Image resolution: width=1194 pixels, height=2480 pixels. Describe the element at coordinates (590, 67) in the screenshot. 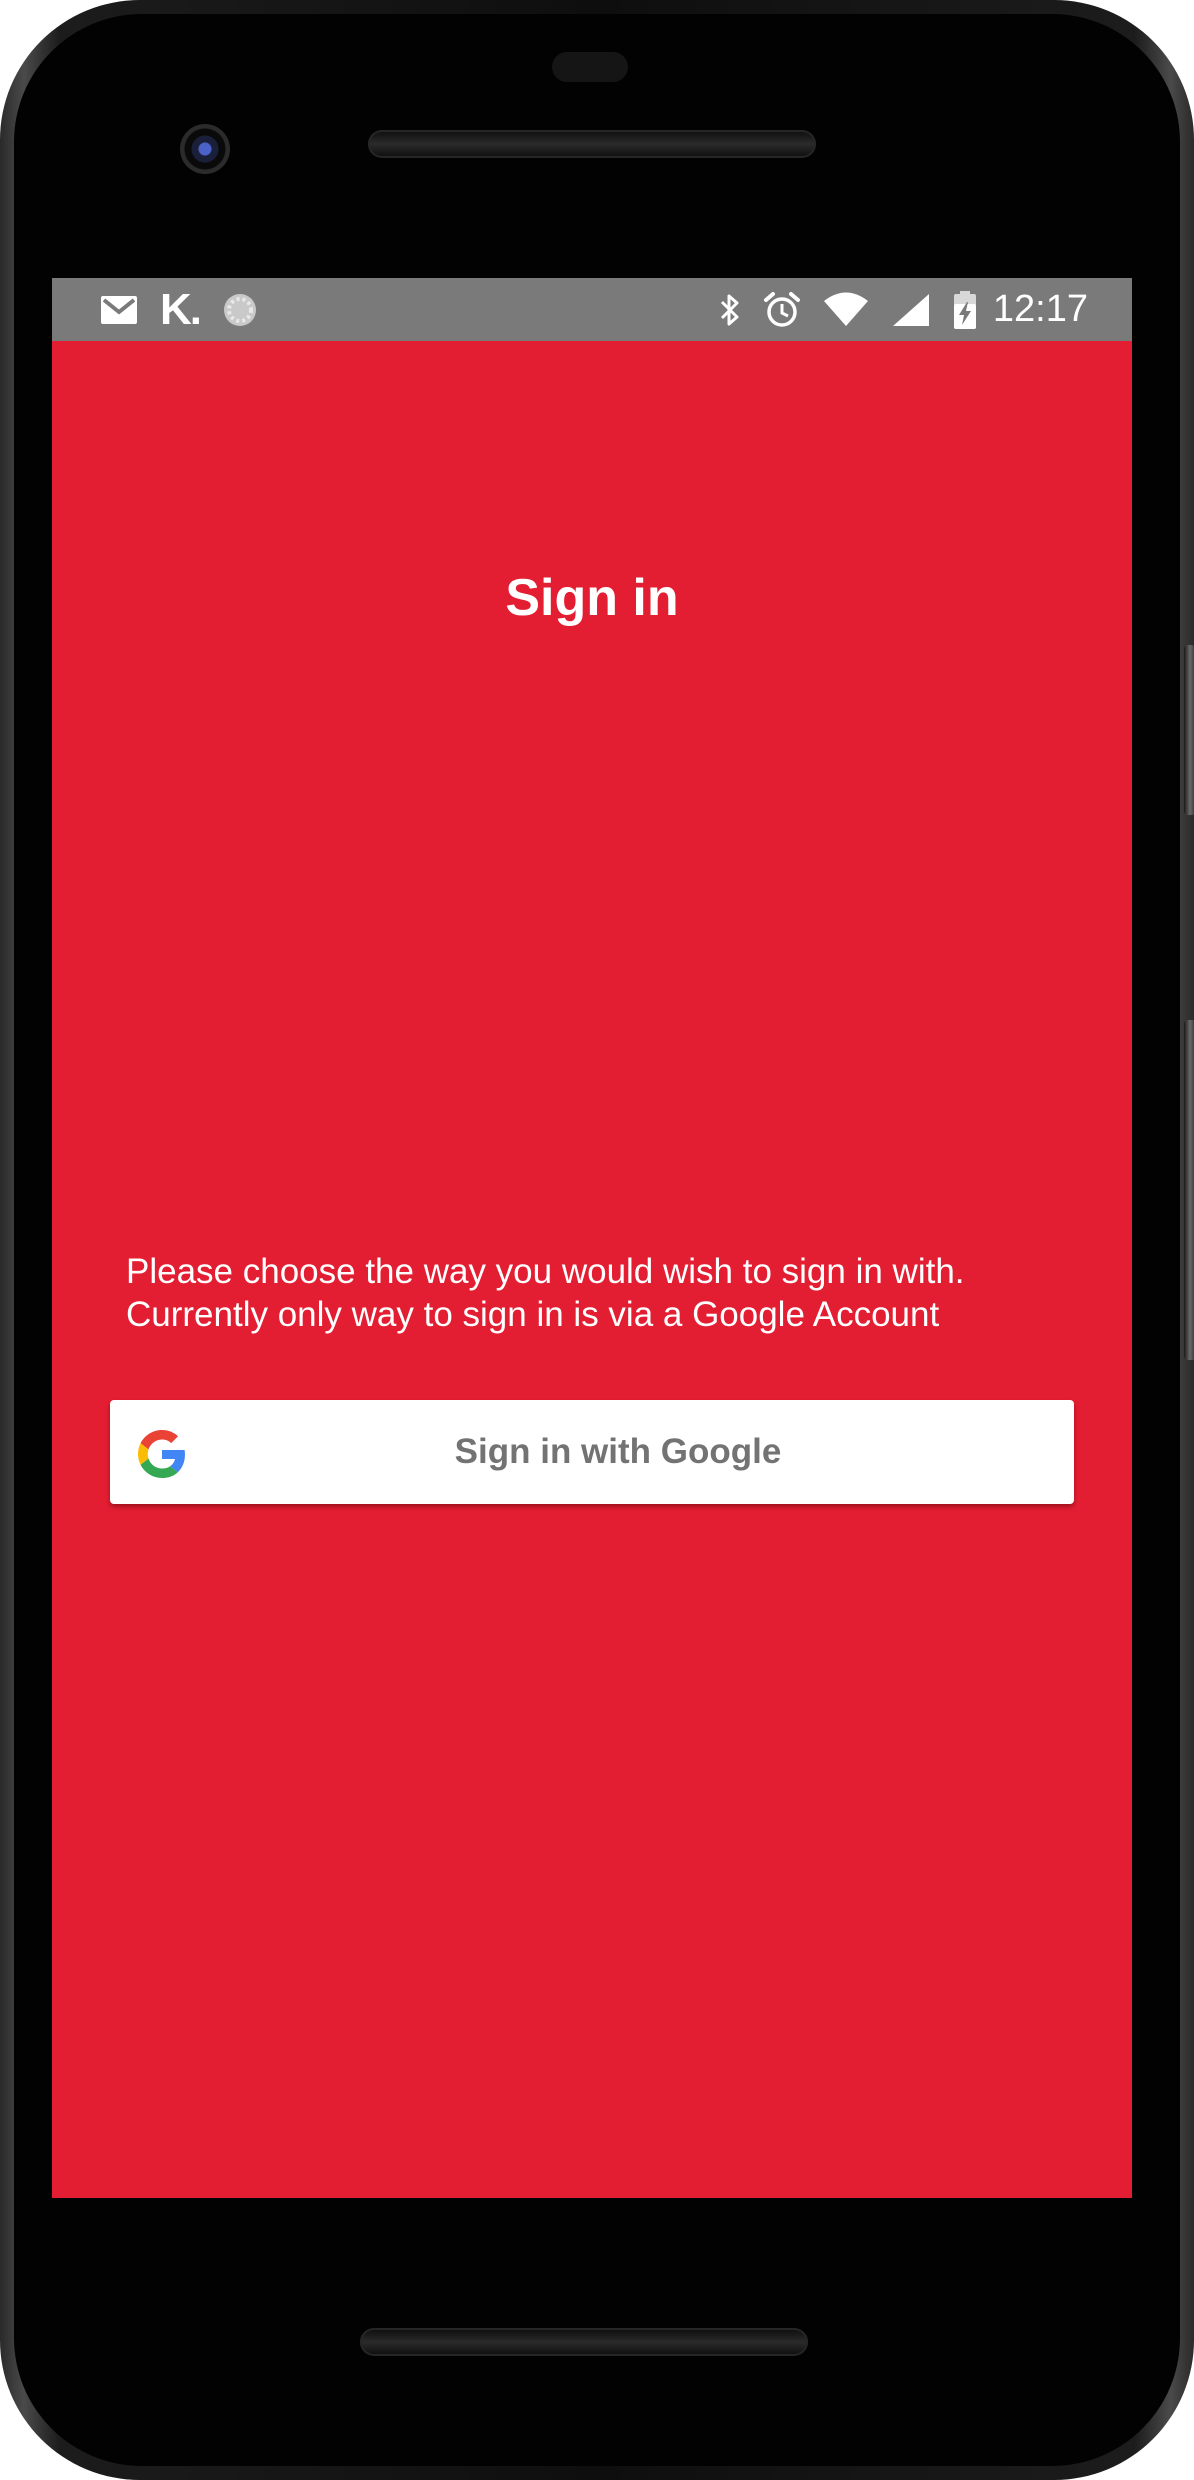

I see `proximity-sensor` at that location.